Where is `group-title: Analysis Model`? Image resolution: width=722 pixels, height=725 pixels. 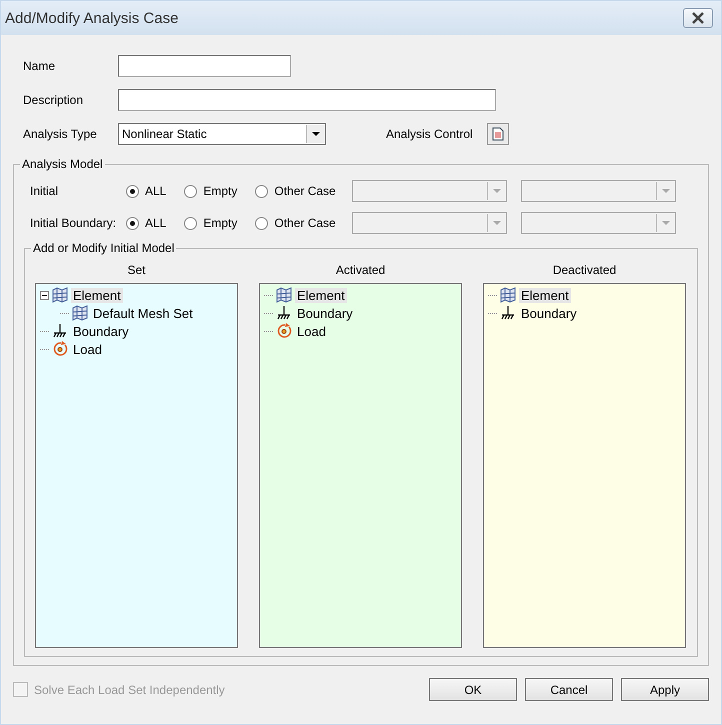 group-title: Analysis Model is located at coordinates (62, 164).